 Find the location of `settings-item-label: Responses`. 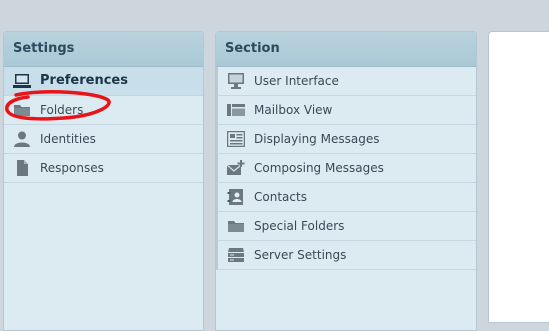

settings-item-label: Responses is located at coordinates (72, 168).